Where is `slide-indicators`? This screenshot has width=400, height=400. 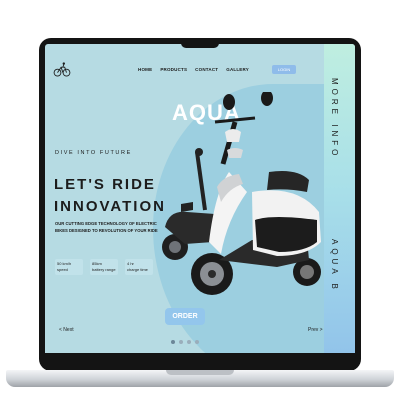 slide-indicators is located at coordinates (185, 342).